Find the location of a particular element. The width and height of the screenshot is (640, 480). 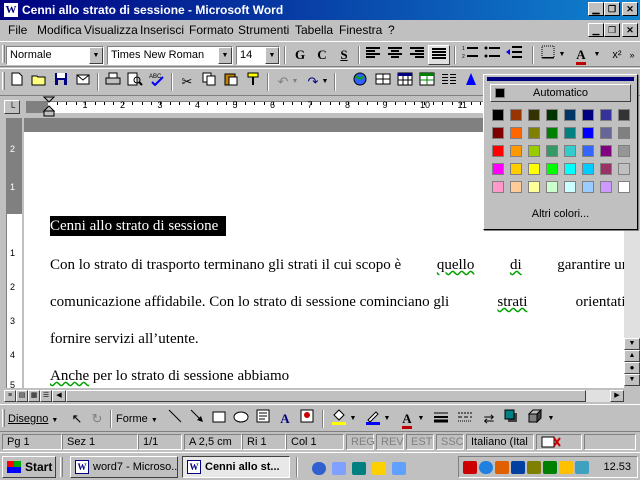

3d-button is located at coordinates (535, 418).